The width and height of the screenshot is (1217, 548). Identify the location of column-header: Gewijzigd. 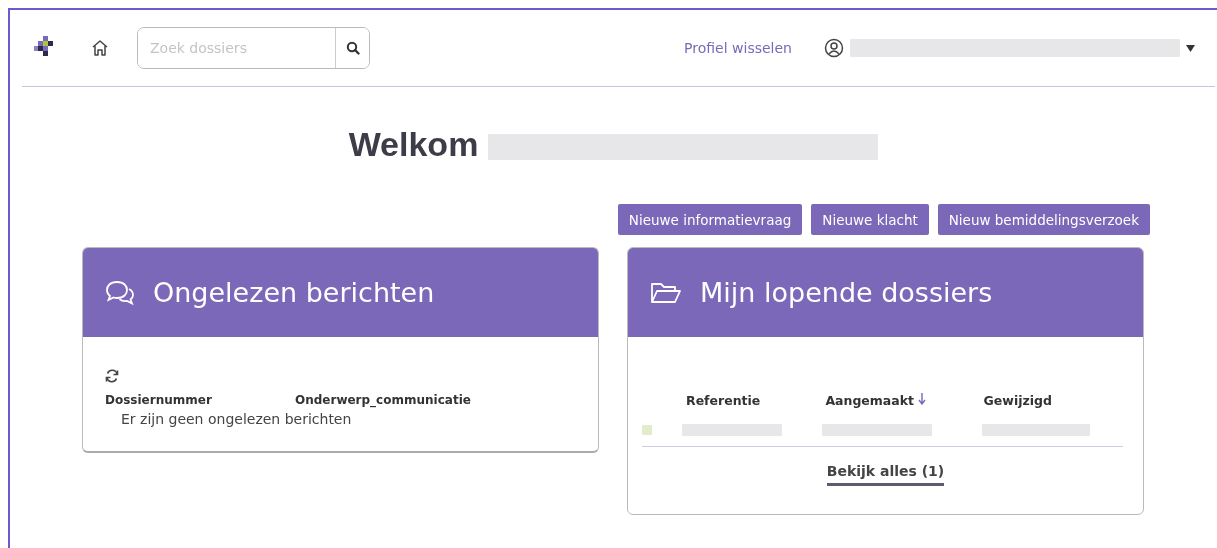
(1053, 400).